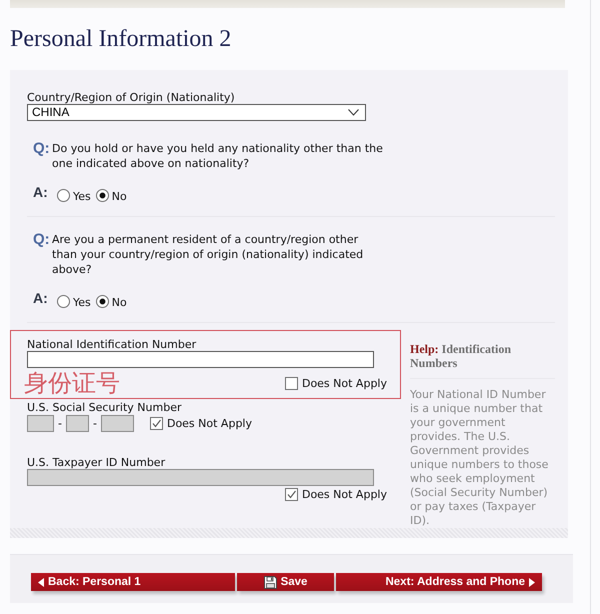  What do you see at coordinates (112, 344) in the screenshot?
I see `field-label: National Identification Number` at bounding box center [112, 344].